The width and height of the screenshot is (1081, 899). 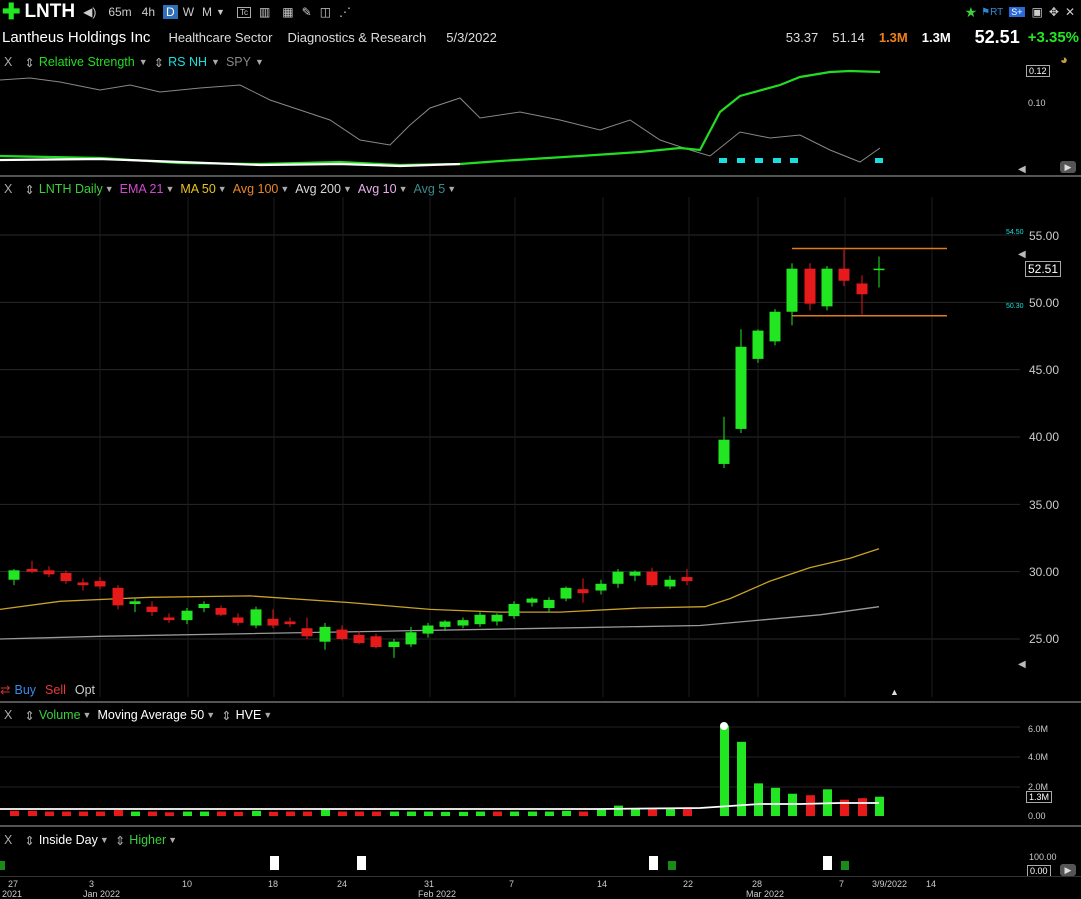 What do you see at coordinates (440, 120) in the screenshot?
I see `spy-line` at bounding box center [440, 120].